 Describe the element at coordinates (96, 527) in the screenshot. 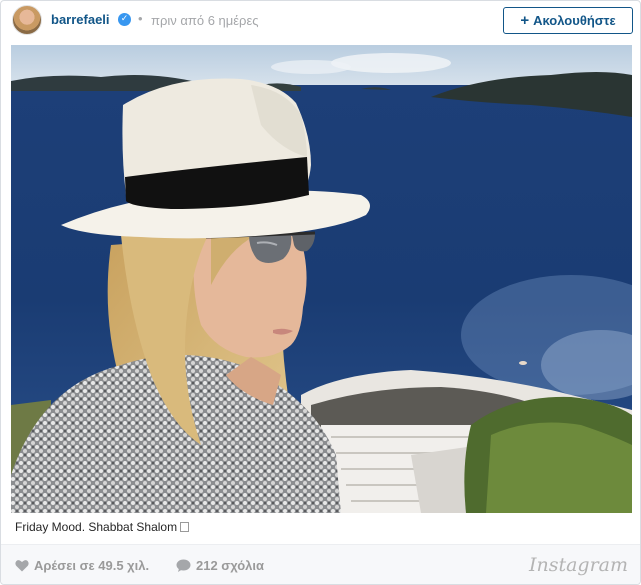

I see `post-caption-text: Friday Mood. Shabbat Shalom` at that location.